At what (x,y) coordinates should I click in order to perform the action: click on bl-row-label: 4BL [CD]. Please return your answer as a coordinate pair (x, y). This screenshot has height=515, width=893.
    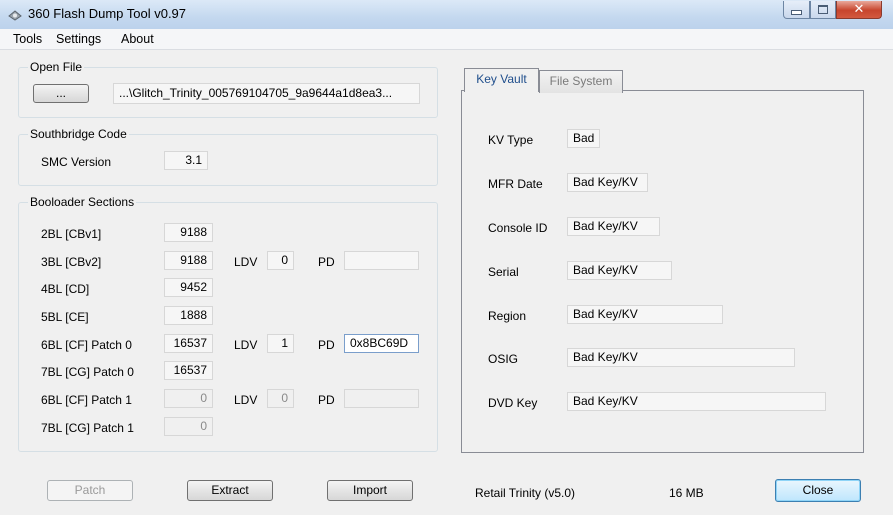
    Looking at the image, I should click on (65, 289).